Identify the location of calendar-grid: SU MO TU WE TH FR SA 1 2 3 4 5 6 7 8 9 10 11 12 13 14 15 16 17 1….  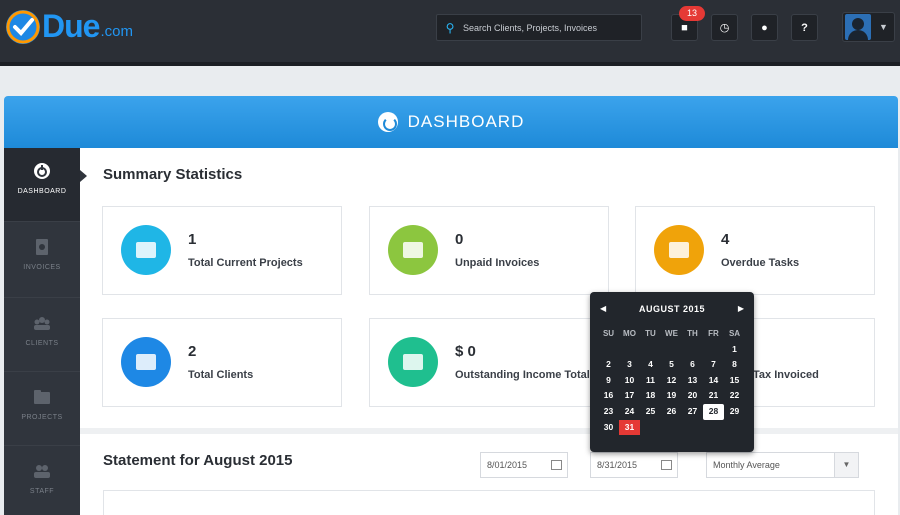
(672, 381).